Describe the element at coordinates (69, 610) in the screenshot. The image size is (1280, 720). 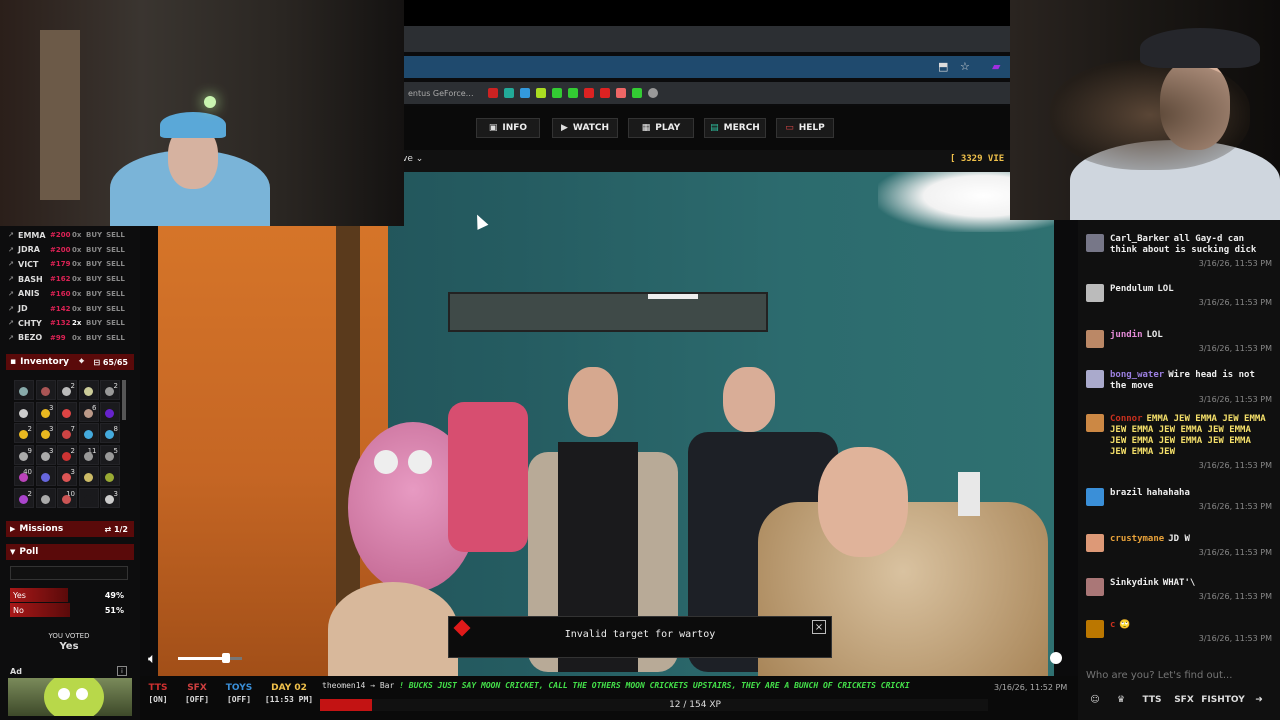
I see `poll-option: No 51%` at that location.